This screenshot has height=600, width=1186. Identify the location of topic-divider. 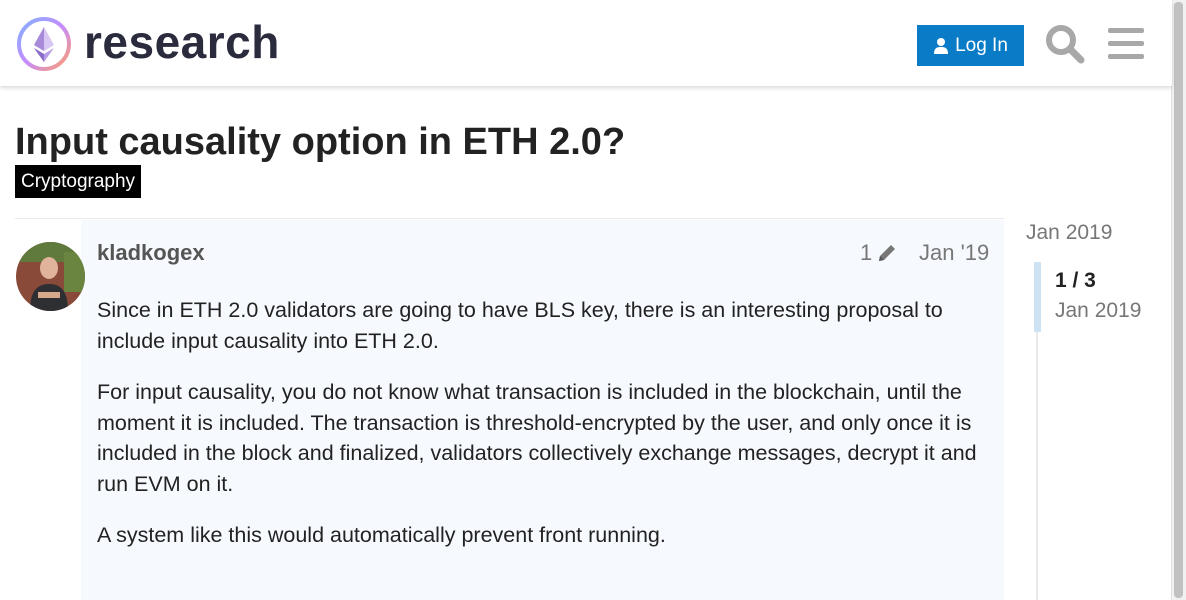
(509, 218).